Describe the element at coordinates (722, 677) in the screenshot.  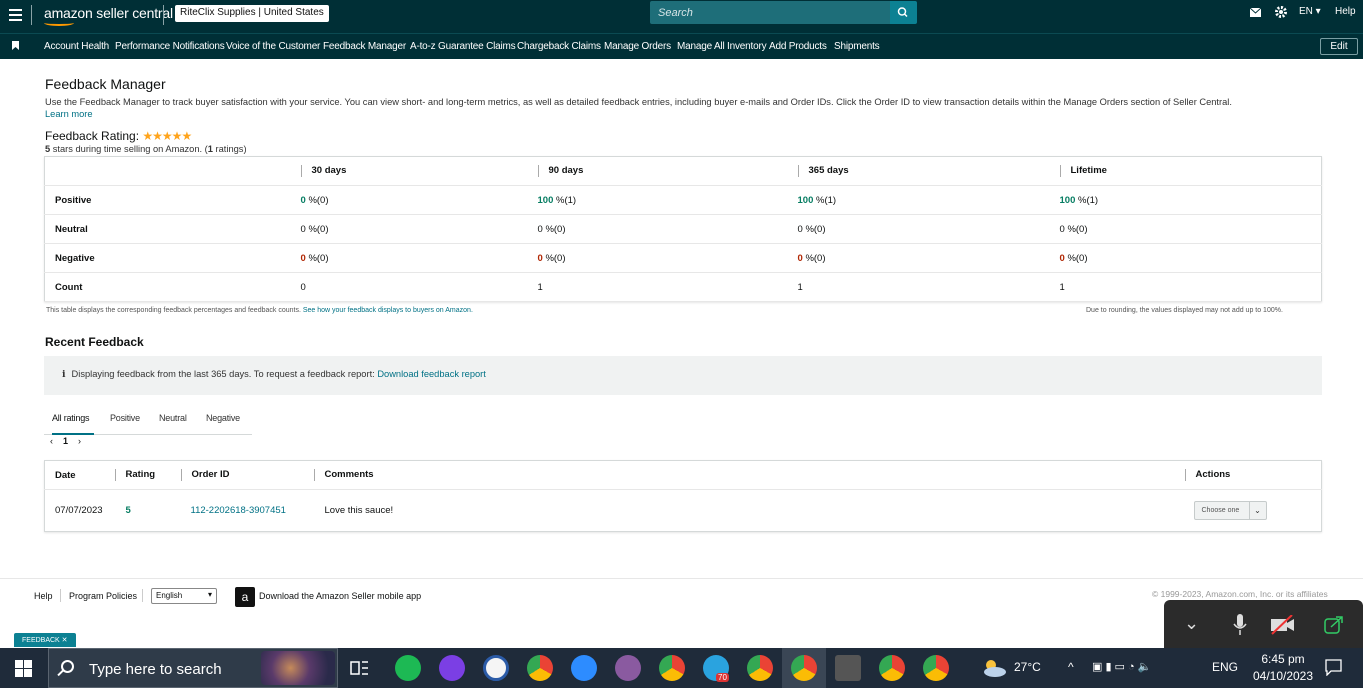
I see `telegram-badge: 70` at that location.